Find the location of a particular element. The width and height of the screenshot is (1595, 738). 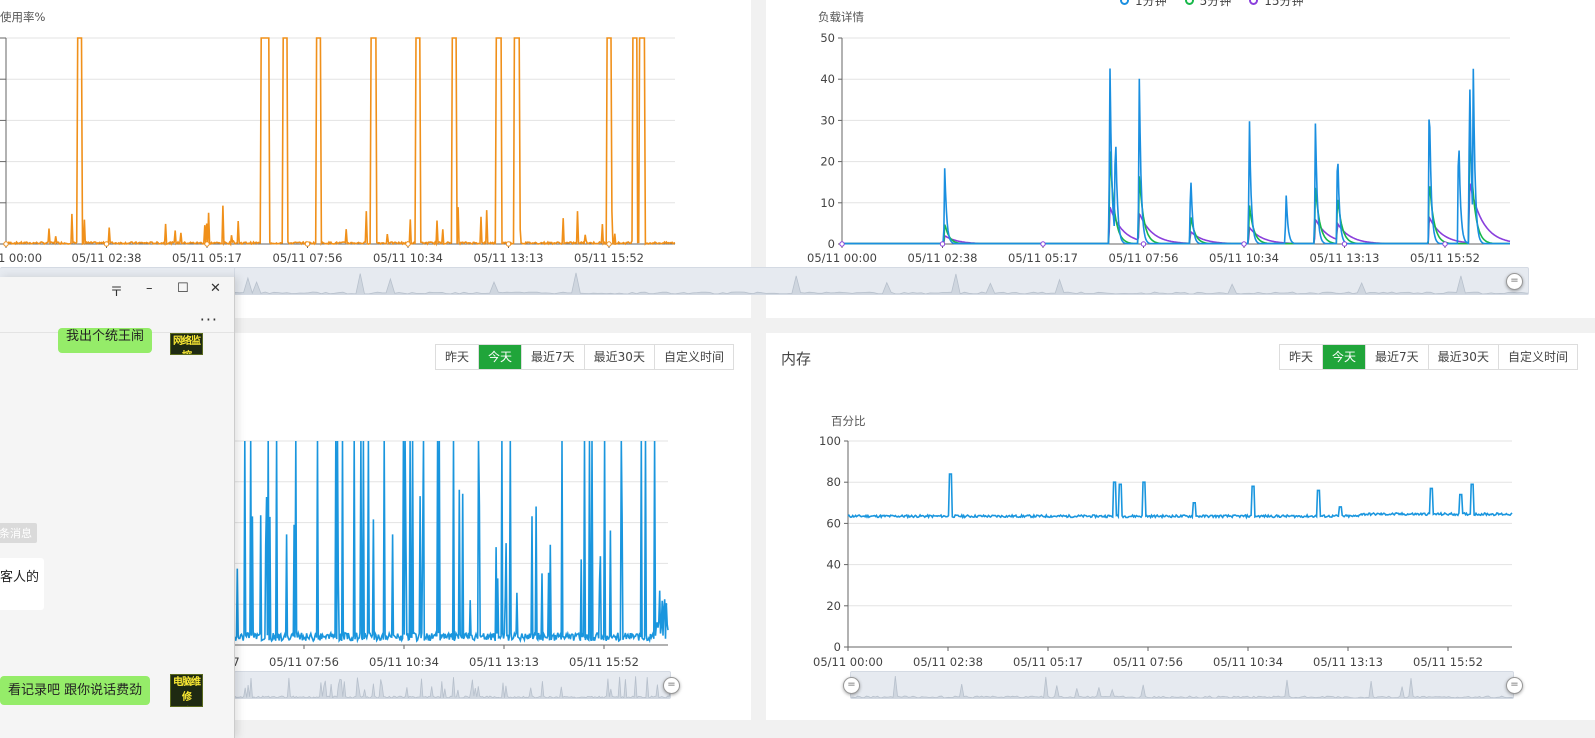

y-axis-label: 使用率% is located at coordinates (22, 17).